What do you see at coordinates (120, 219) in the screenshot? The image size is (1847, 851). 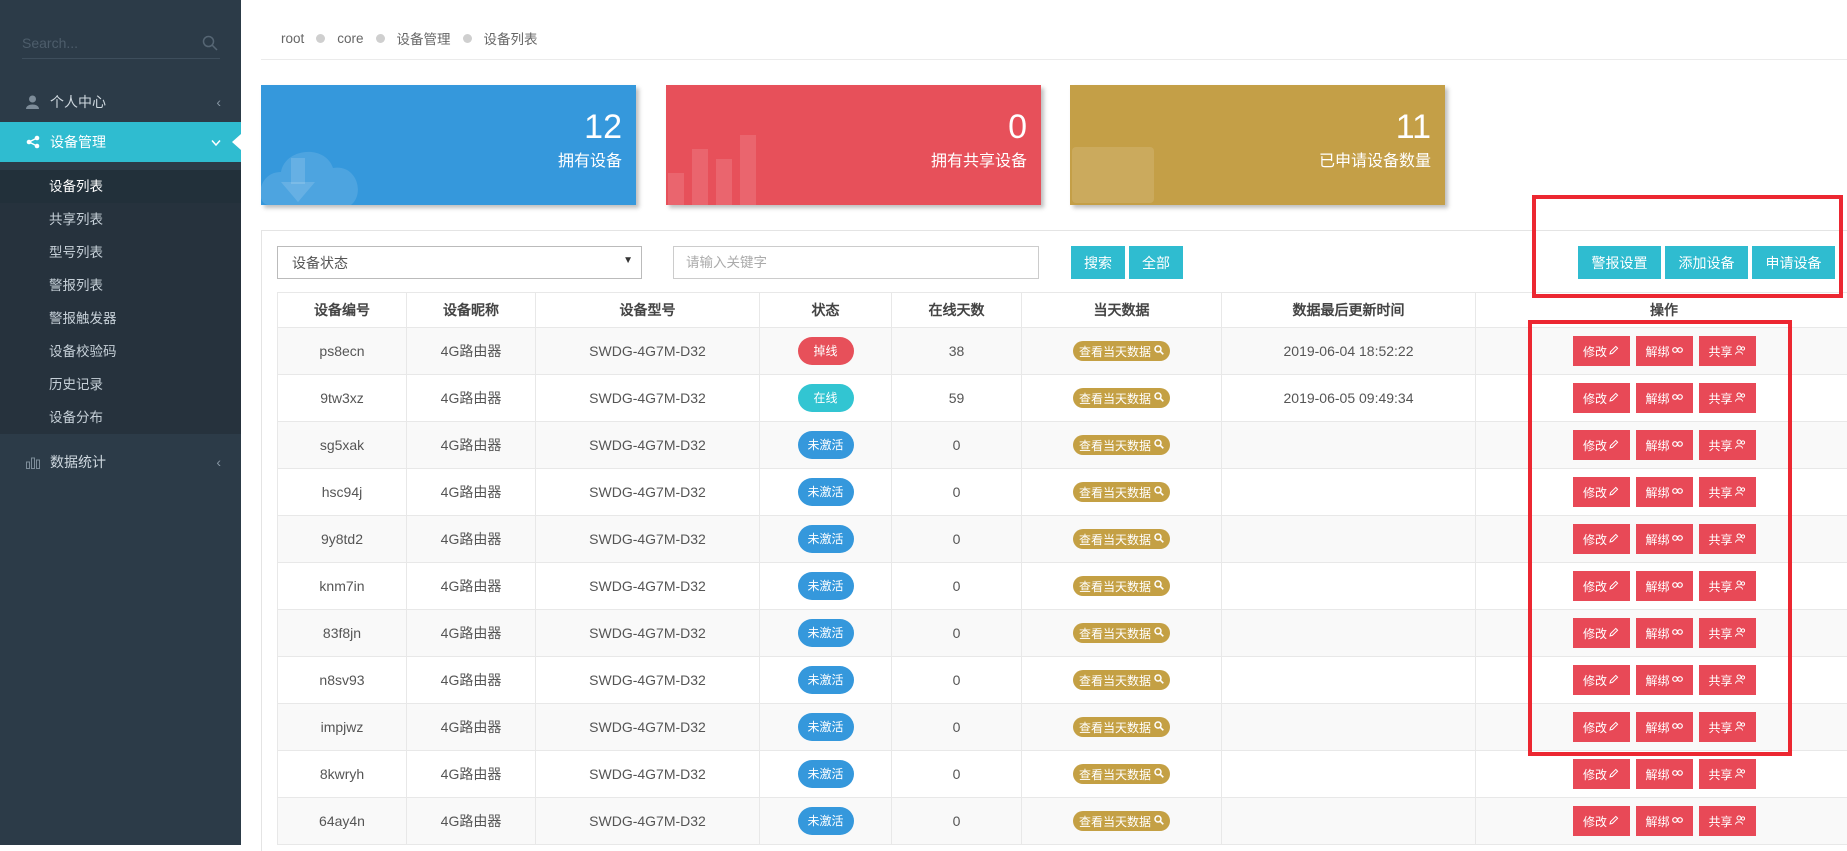 I see `submenu-item-share-list: 共享列表` at bounding box center [120, 219].